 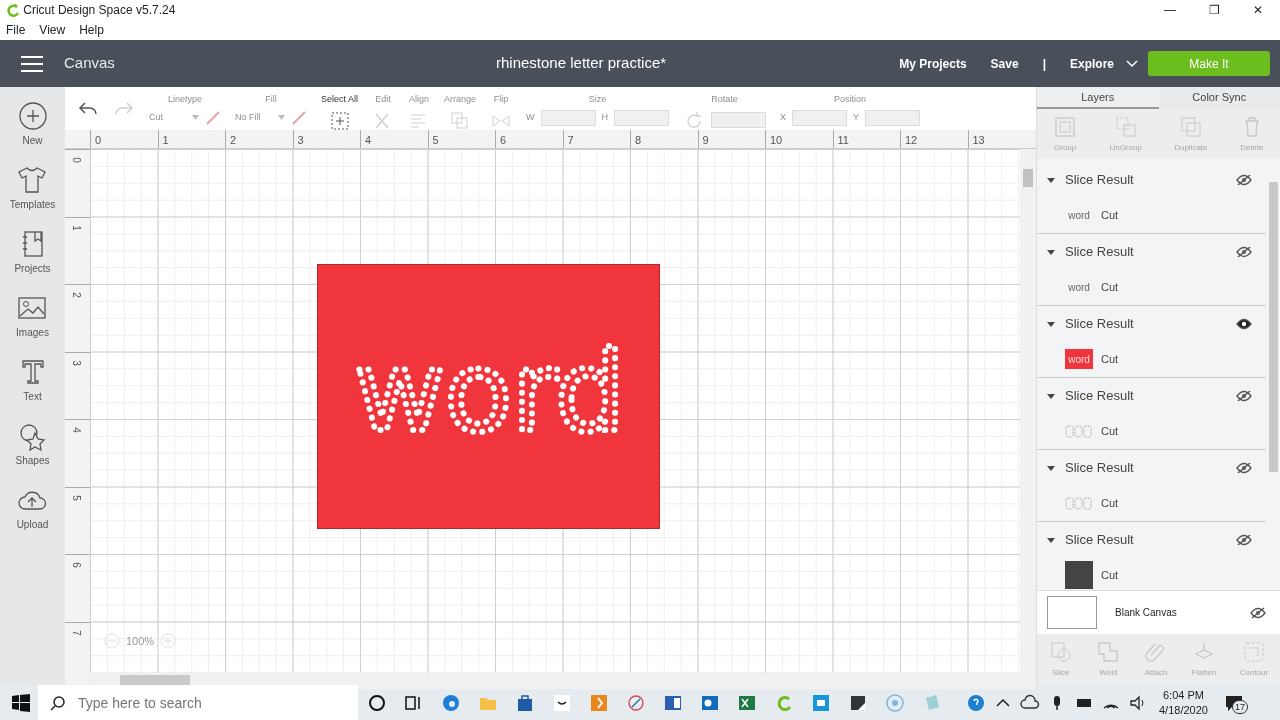 I want to click on sidebar-item: Templates, so click(x=32, y=188).